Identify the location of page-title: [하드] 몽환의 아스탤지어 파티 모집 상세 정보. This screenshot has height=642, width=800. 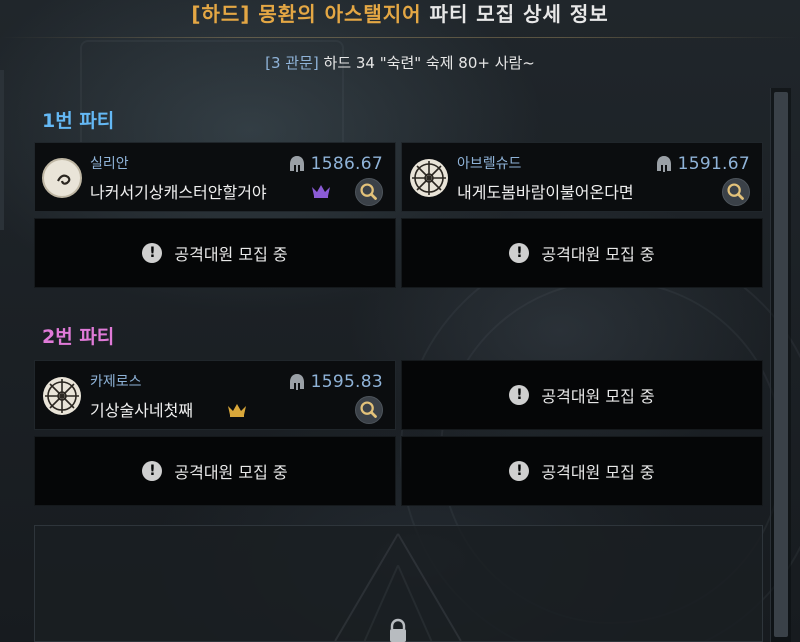
(400, 15).